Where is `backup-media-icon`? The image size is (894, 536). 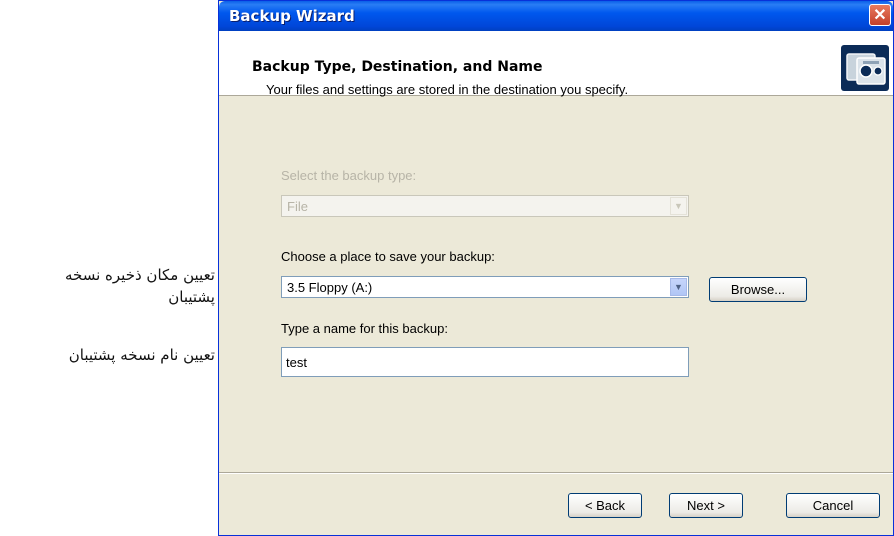 backup-media-icon is located at coordinates (865, 68).